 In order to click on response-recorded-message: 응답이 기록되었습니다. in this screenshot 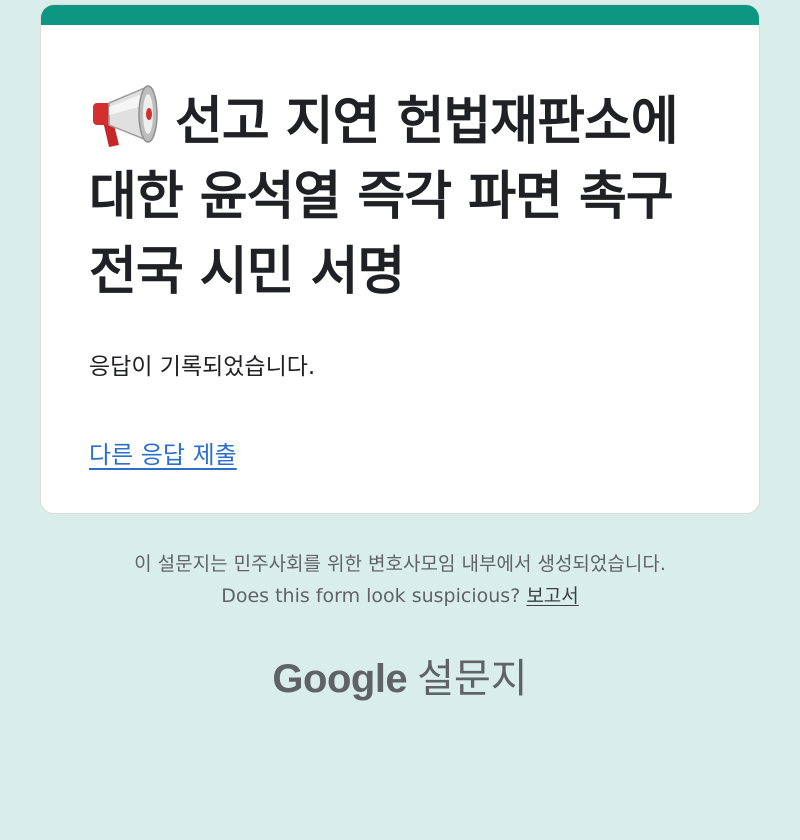, I will do `click(202, 367)`.